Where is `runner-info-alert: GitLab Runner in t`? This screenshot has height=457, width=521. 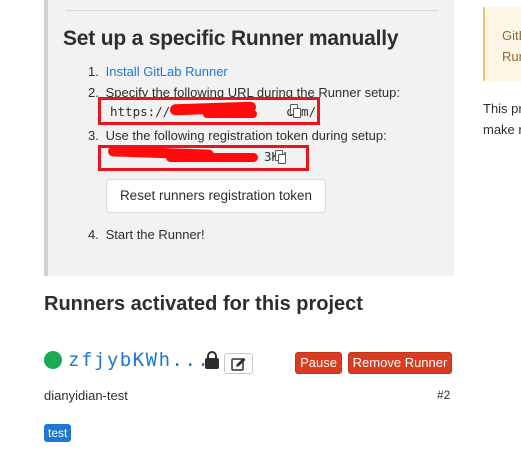
runner-info-alert: GitLab Runner in t is located at coordinates (502, 44).